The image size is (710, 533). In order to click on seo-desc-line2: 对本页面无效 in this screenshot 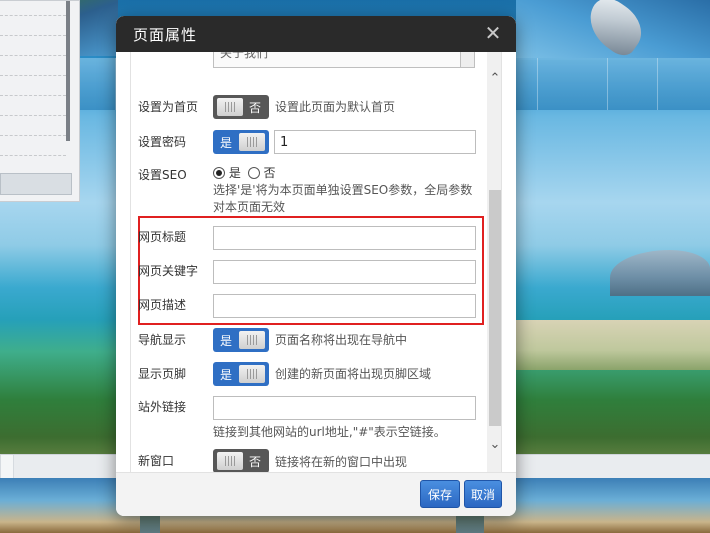, I will do `click(249, 207)`.